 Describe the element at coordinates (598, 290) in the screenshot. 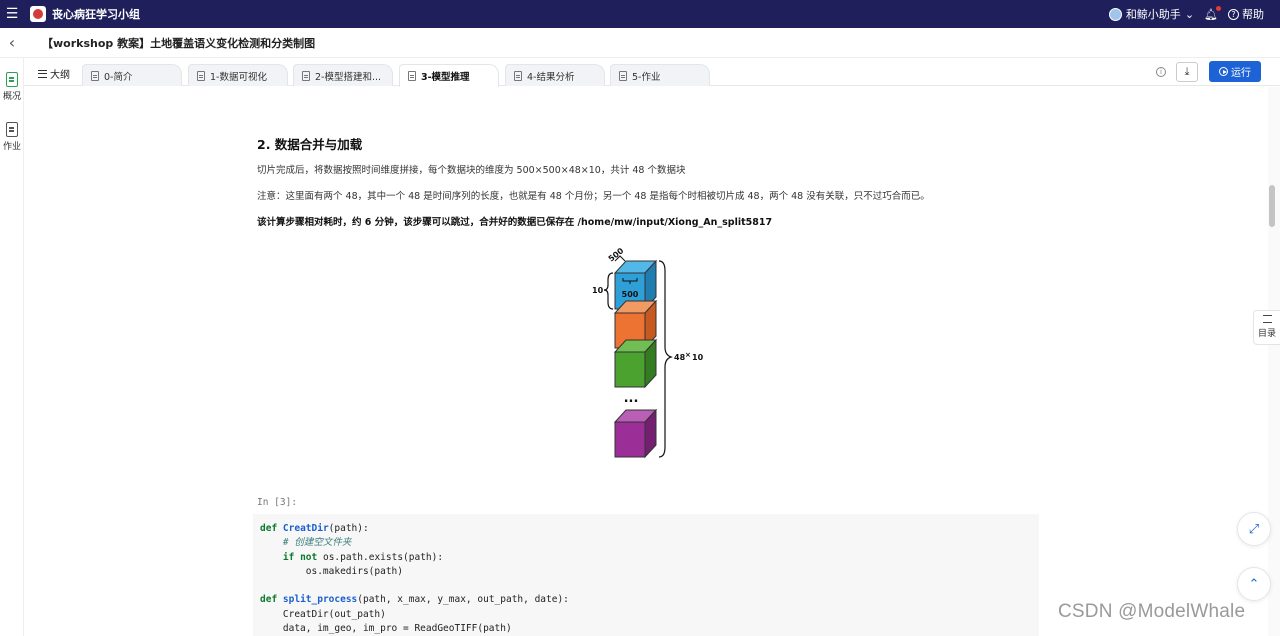

I see `channels-label: 10` at that location.